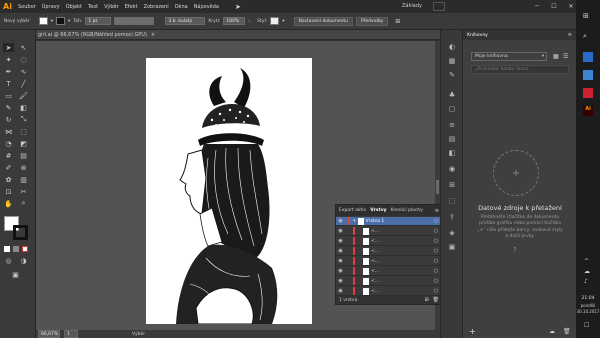  I want to click on color-icon: ◐, so click(452, 46).